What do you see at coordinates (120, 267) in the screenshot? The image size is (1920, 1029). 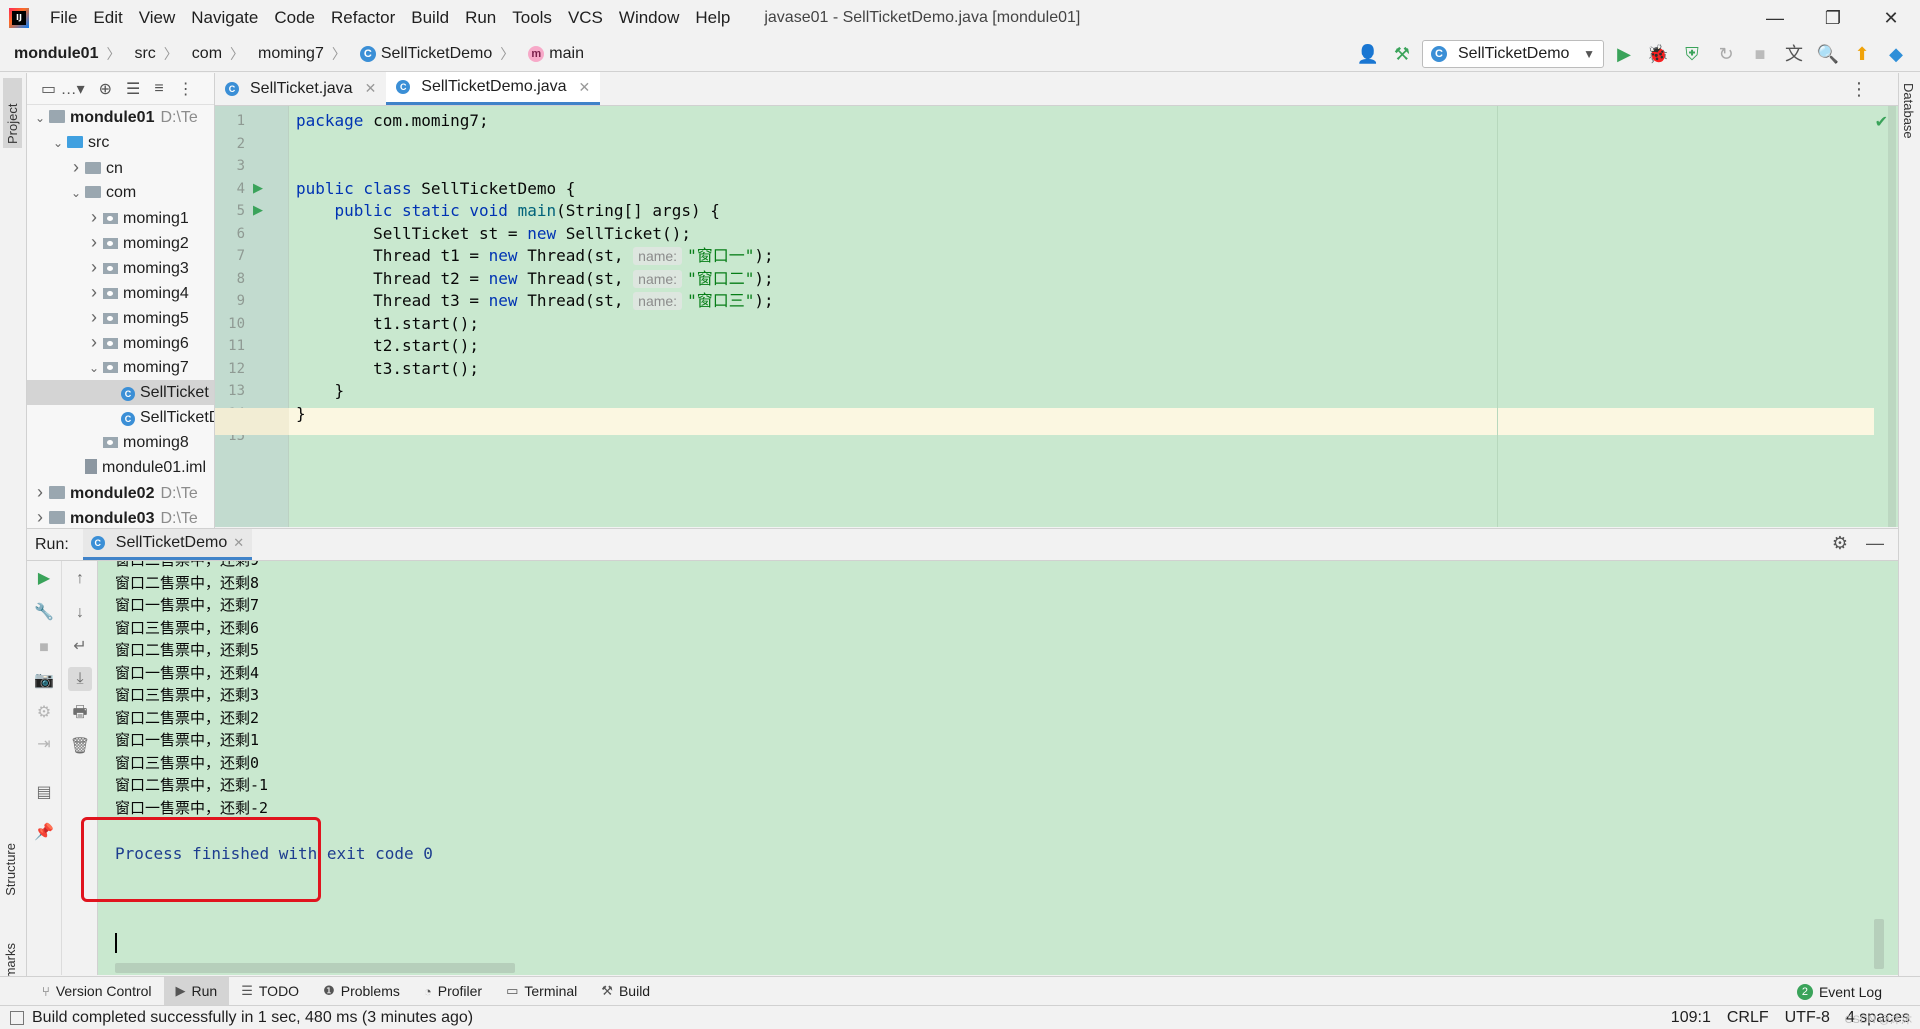 I see `tree-item: › moming3` at bounding box center [120, 267].